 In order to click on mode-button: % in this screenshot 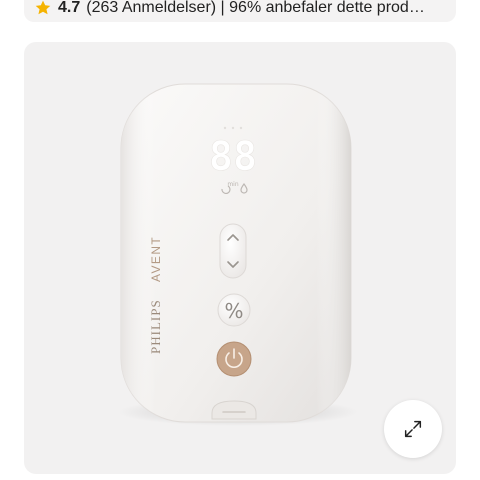, I will do `click(234, 310)`.